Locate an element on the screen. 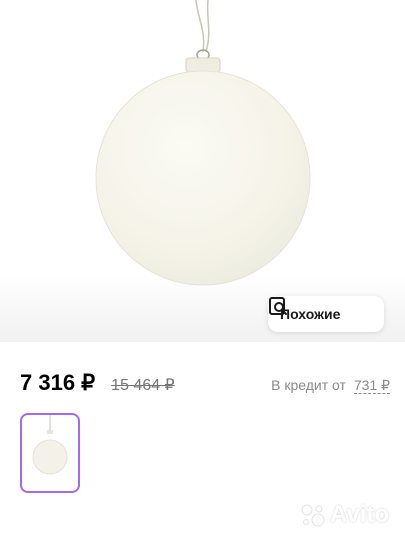  gallery-thumbnail is located at coordinates (50, 453).